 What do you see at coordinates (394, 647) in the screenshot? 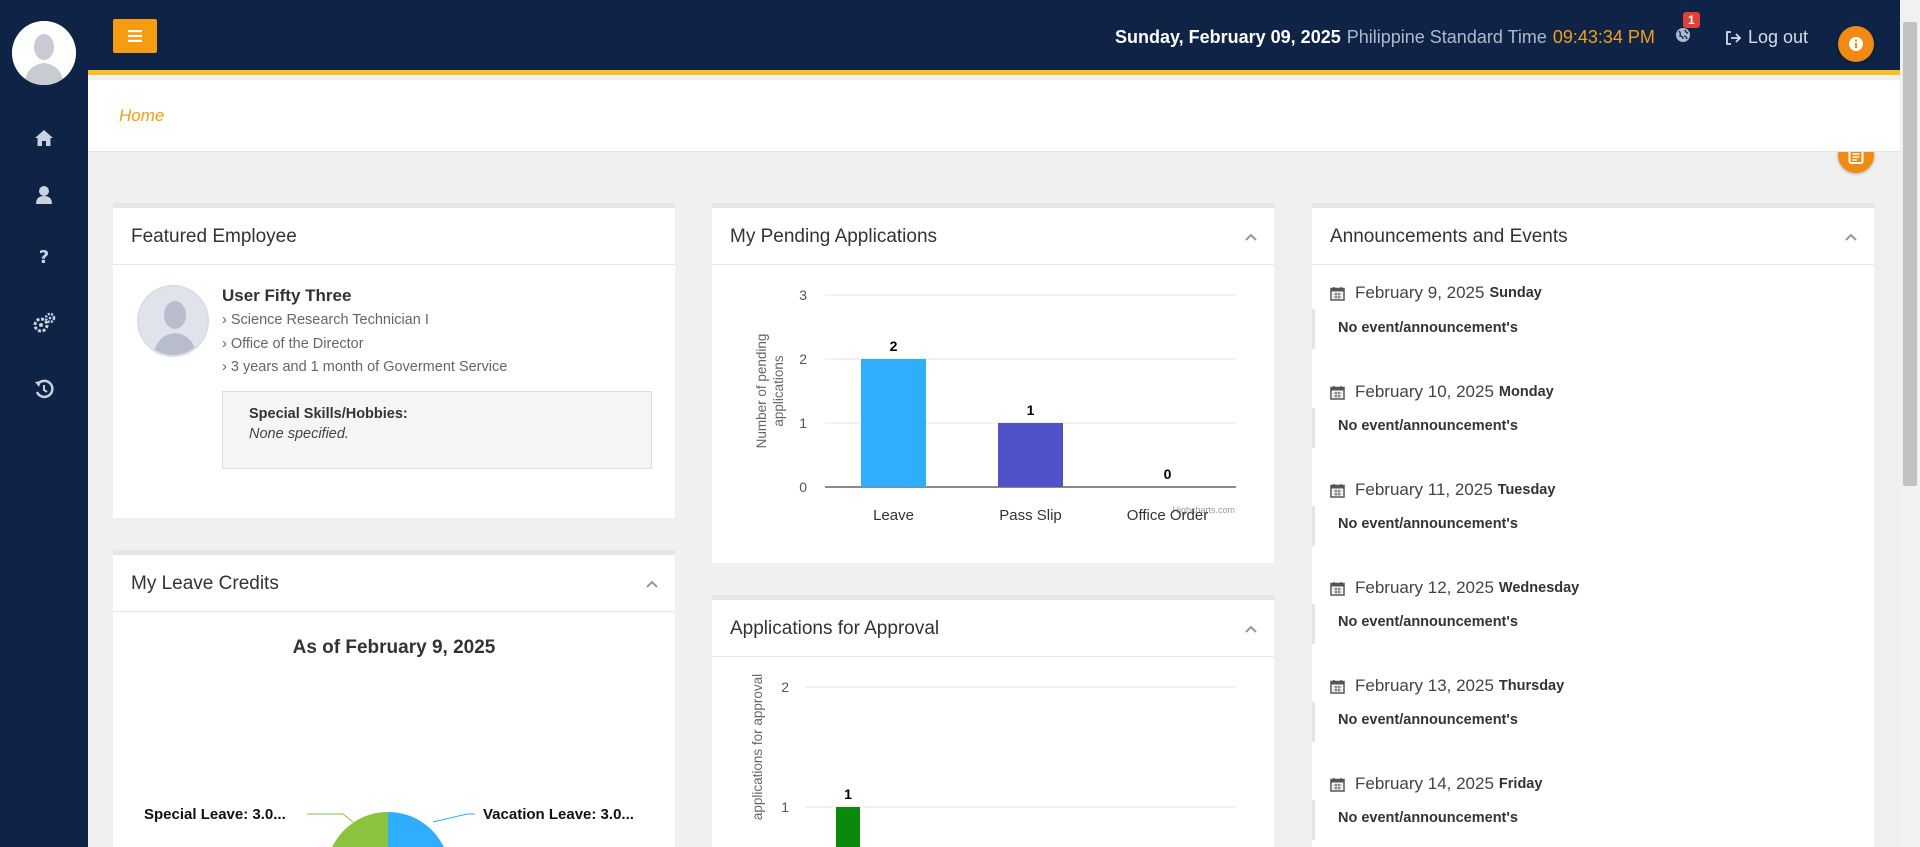
I see `chart-title: As of February 9, 2025` at bounding box center [394, 647].